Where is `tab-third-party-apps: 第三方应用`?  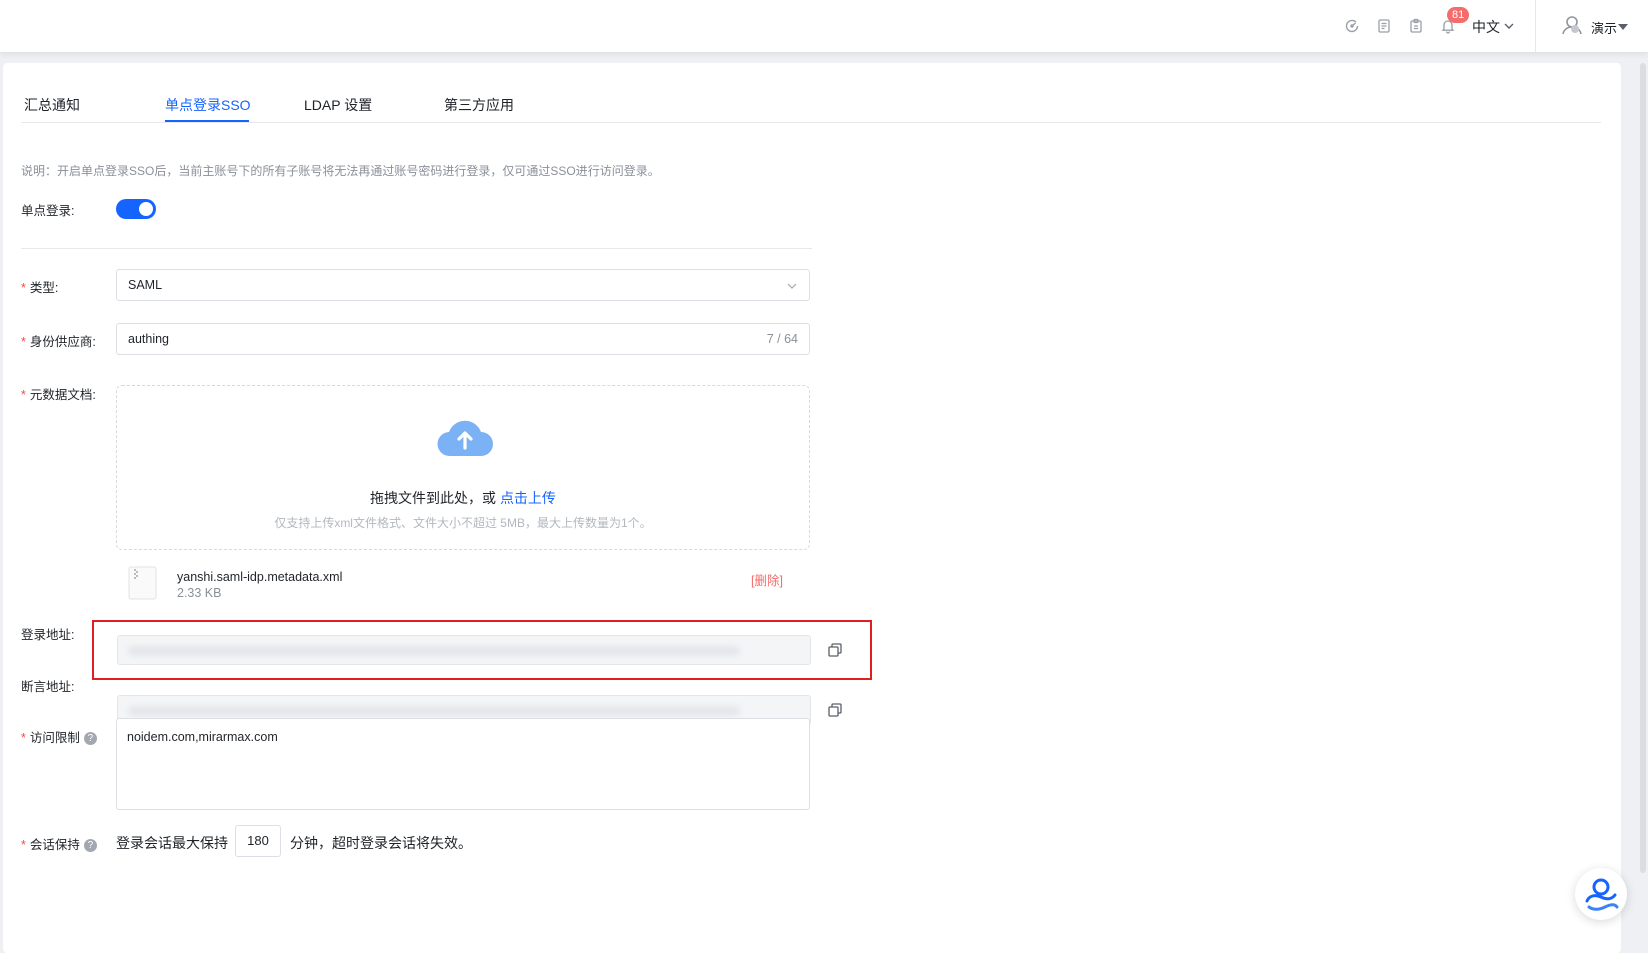 tab-third-party-apps: 第三方应用 is located at coordinates (479, 105).